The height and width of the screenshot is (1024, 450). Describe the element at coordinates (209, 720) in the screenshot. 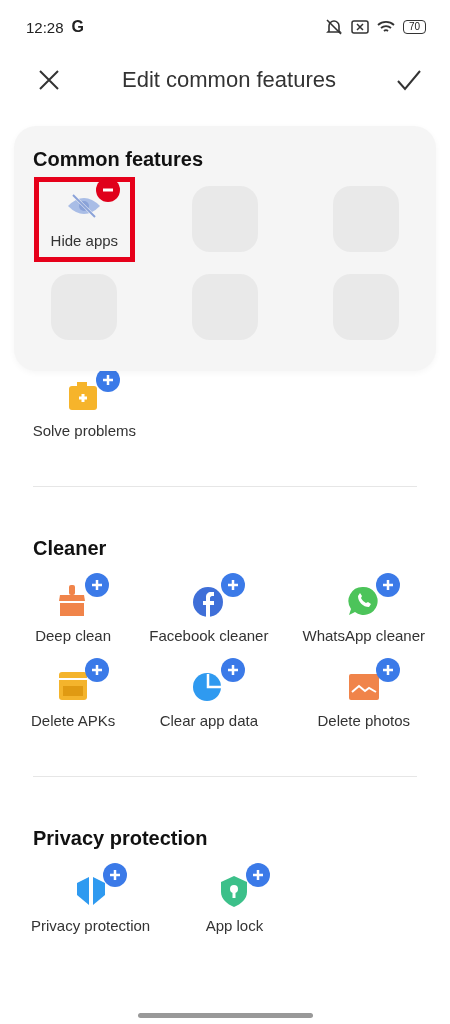

I see `feature-label: Clear app data` at that location.